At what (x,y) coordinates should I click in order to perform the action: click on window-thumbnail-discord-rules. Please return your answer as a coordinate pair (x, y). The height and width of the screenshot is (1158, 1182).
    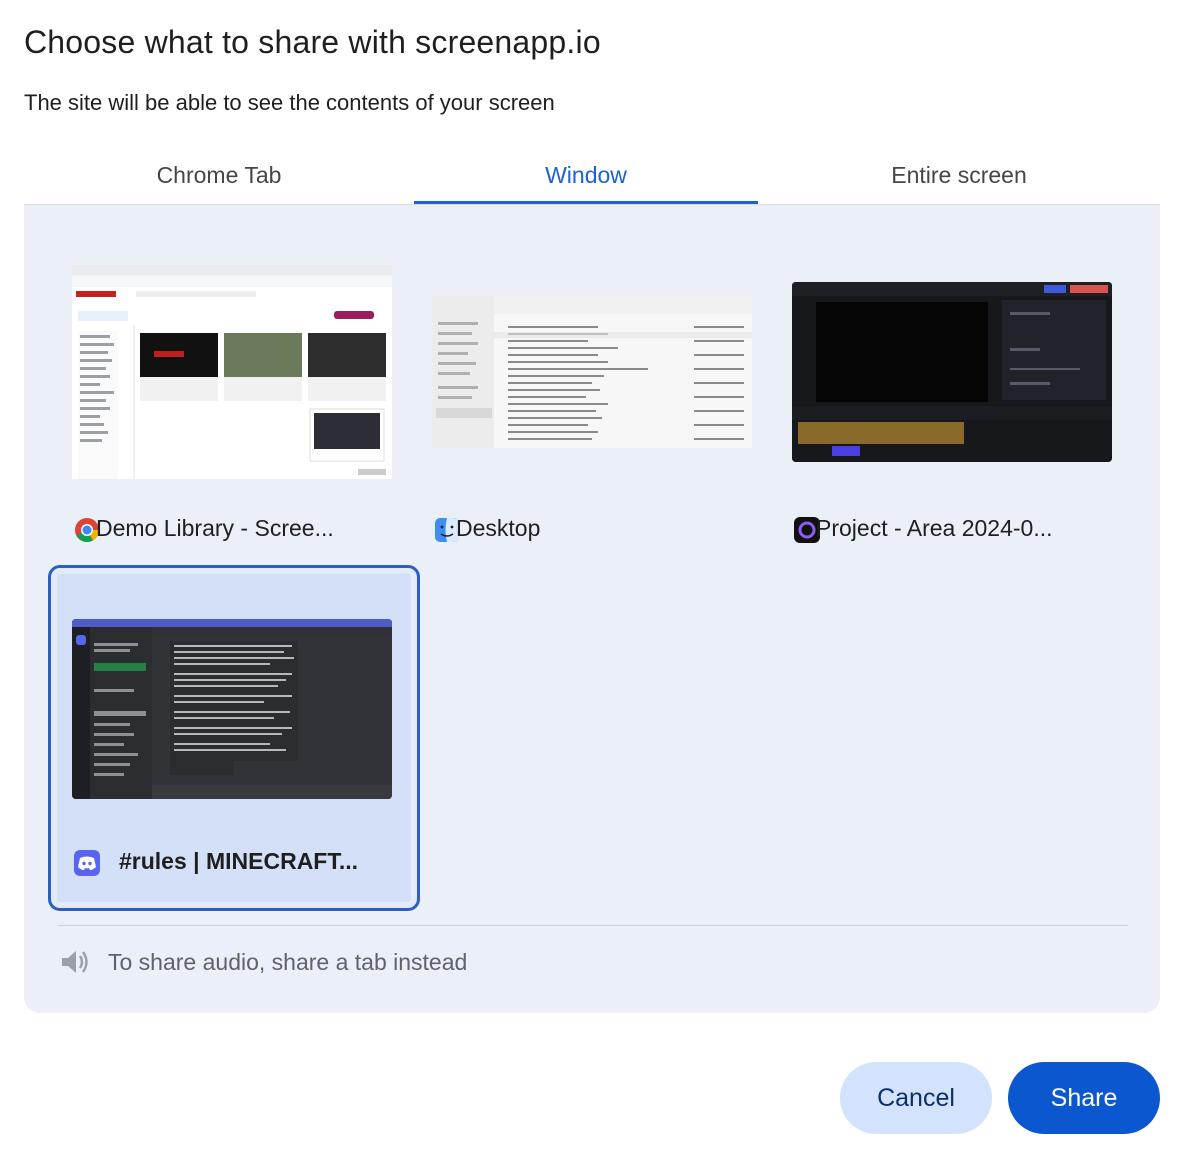
    Looking at the image, I should click on (232, 709).